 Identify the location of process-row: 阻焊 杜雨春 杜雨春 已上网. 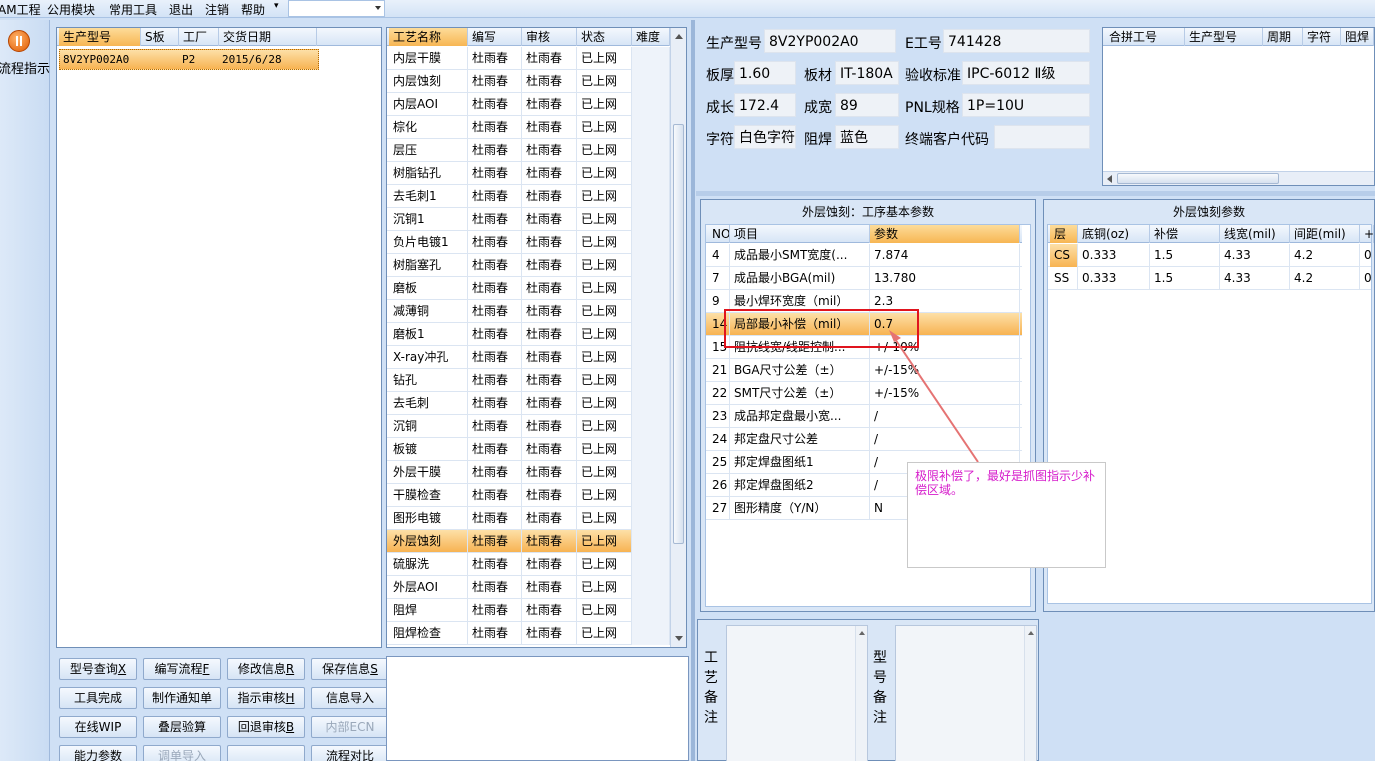
(528, 610).